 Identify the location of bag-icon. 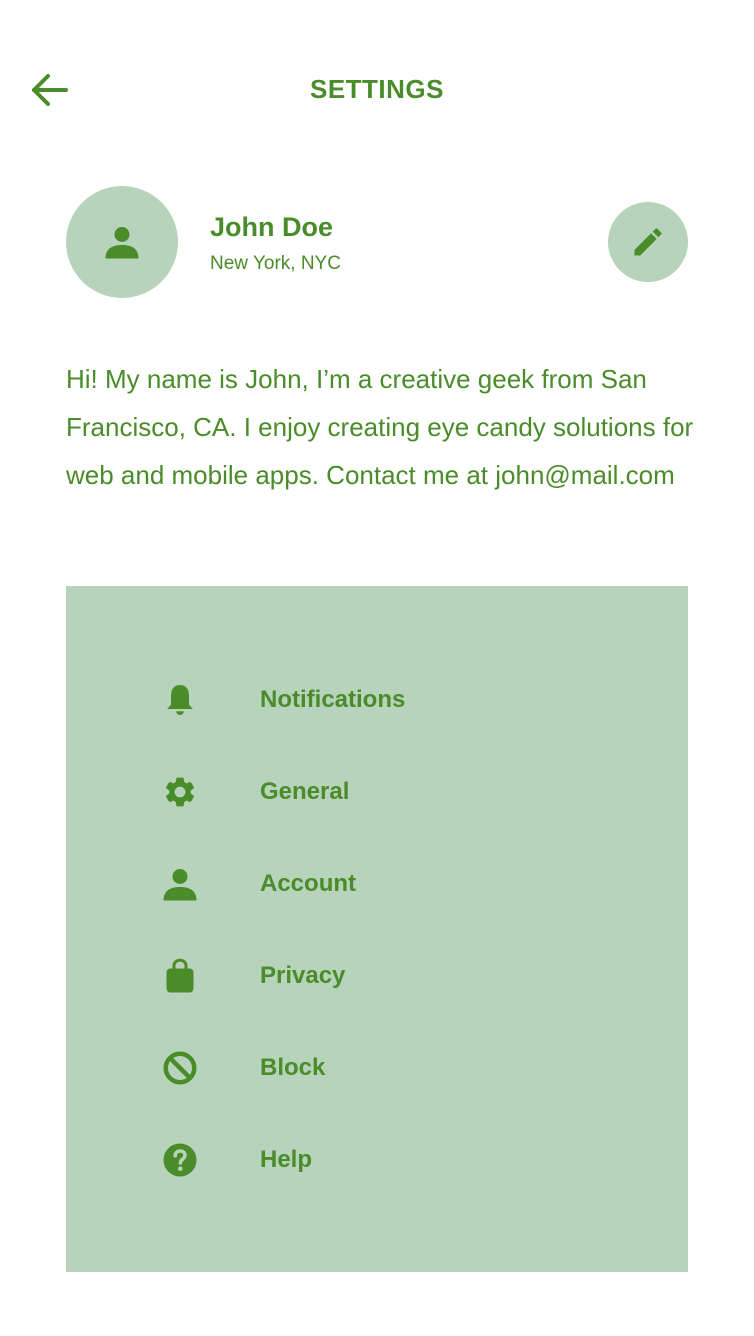
(180, 976).